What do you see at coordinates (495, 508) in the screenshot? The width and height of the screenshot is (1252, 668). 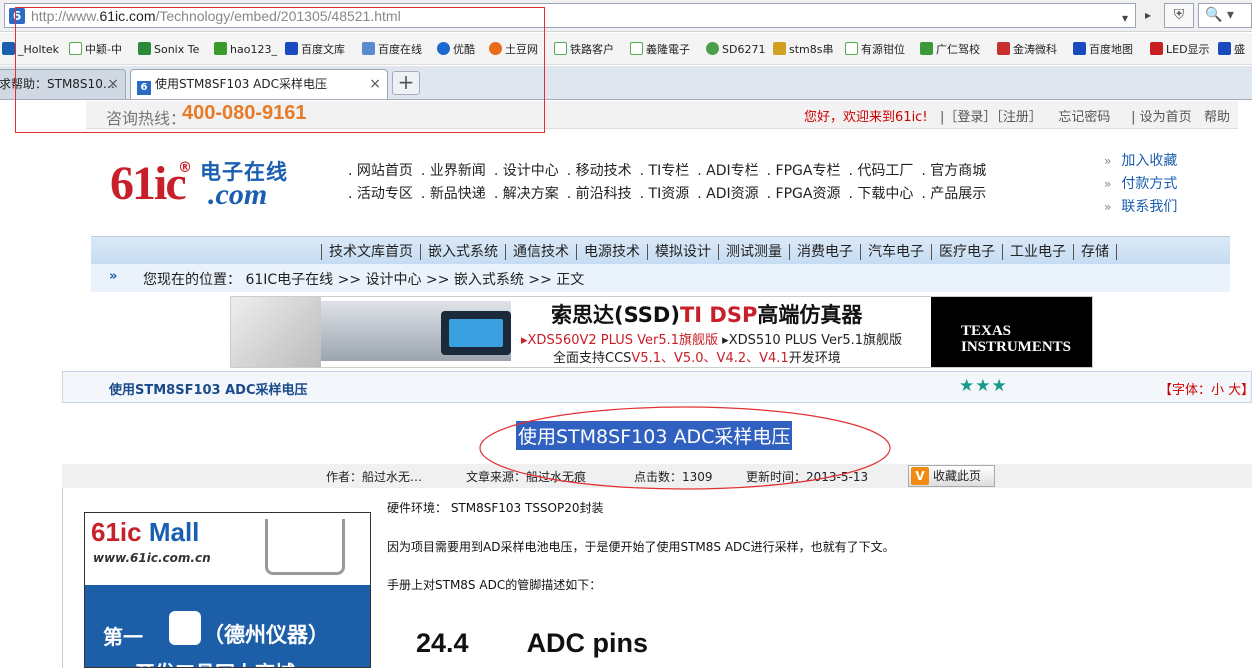 I see `paragraph: 硬件环境： STM8SF103 TSSOP20封装` at bounding box center [495, 508].